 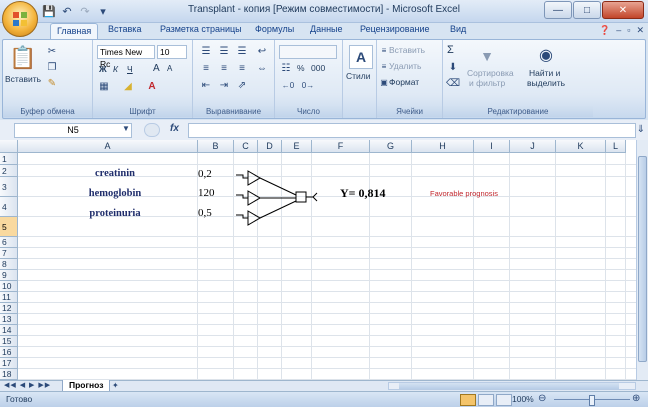 I want to click on column-header-j: J, so click(x=533, y=146).